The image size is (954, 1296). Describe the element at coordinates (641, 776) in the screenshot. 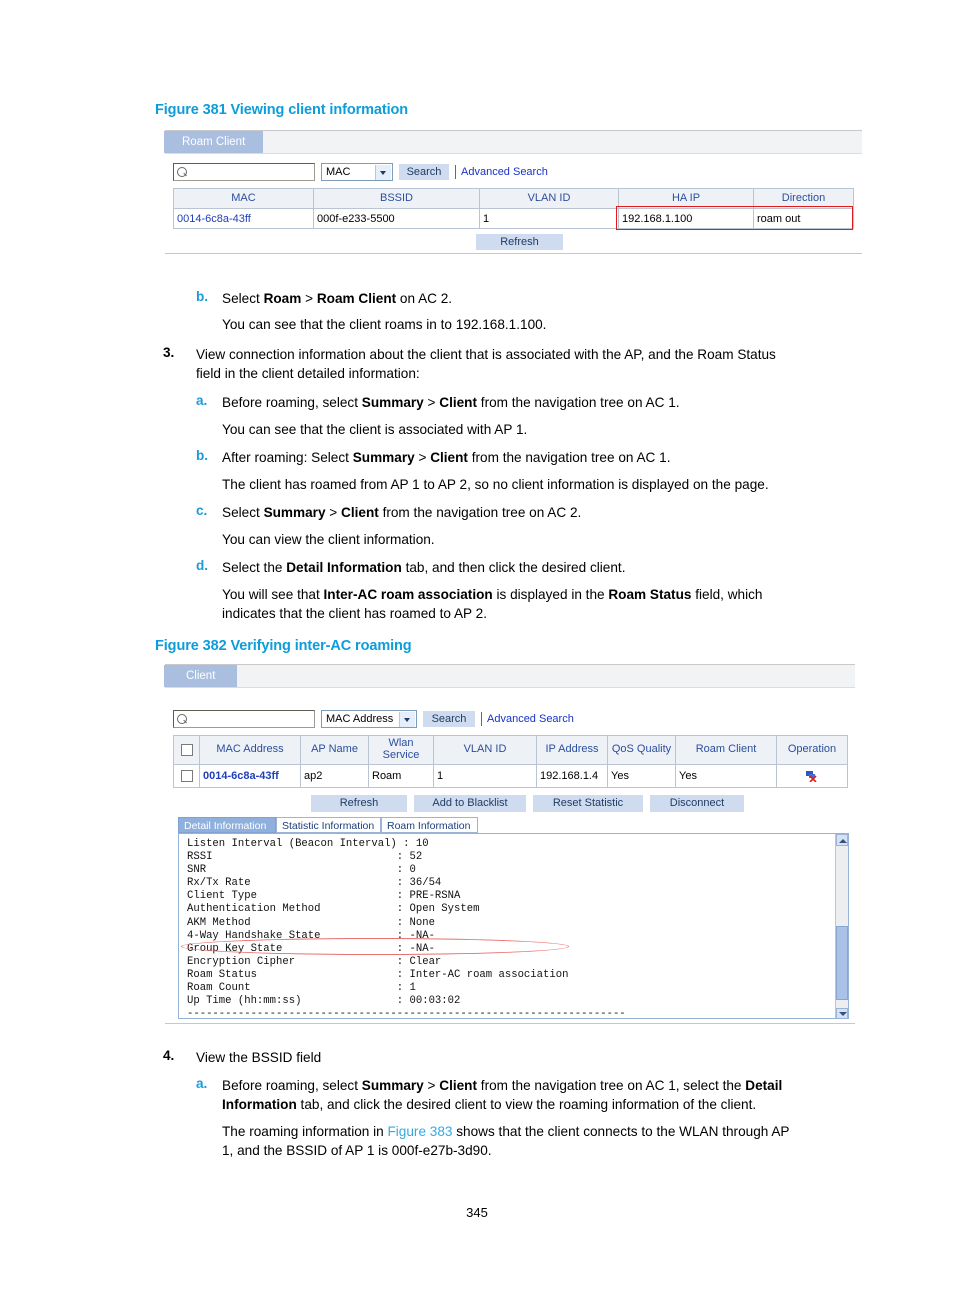

I see `cell-qos-quality: Yes` at that location.